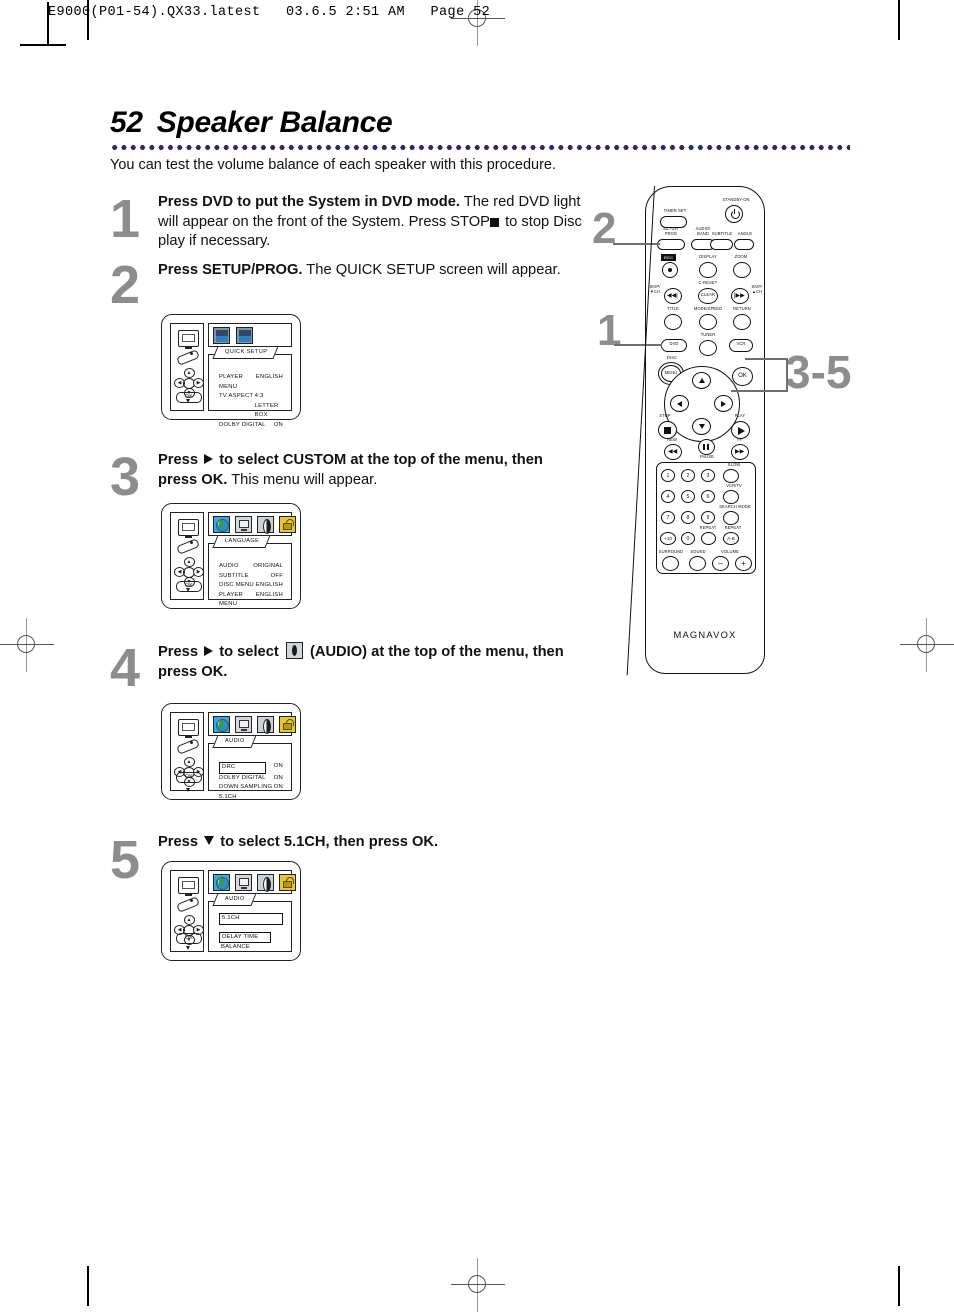 The image size is (954, 1312). Describe the element at coordinates (708, 475) in the screenshot. I see `key-3: 3` at that location.